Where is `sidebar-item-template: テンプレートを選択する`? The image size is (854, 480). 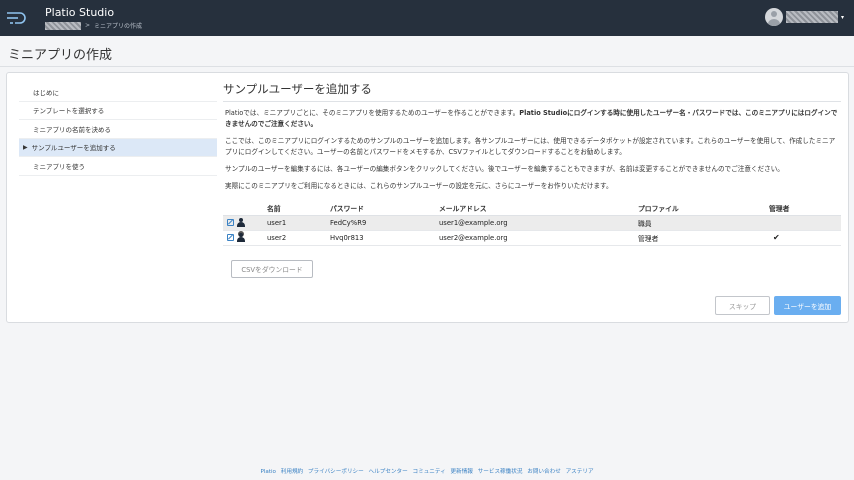 sidebar-item-template: テンプレートを選択する is located at coordinates (118, 111).